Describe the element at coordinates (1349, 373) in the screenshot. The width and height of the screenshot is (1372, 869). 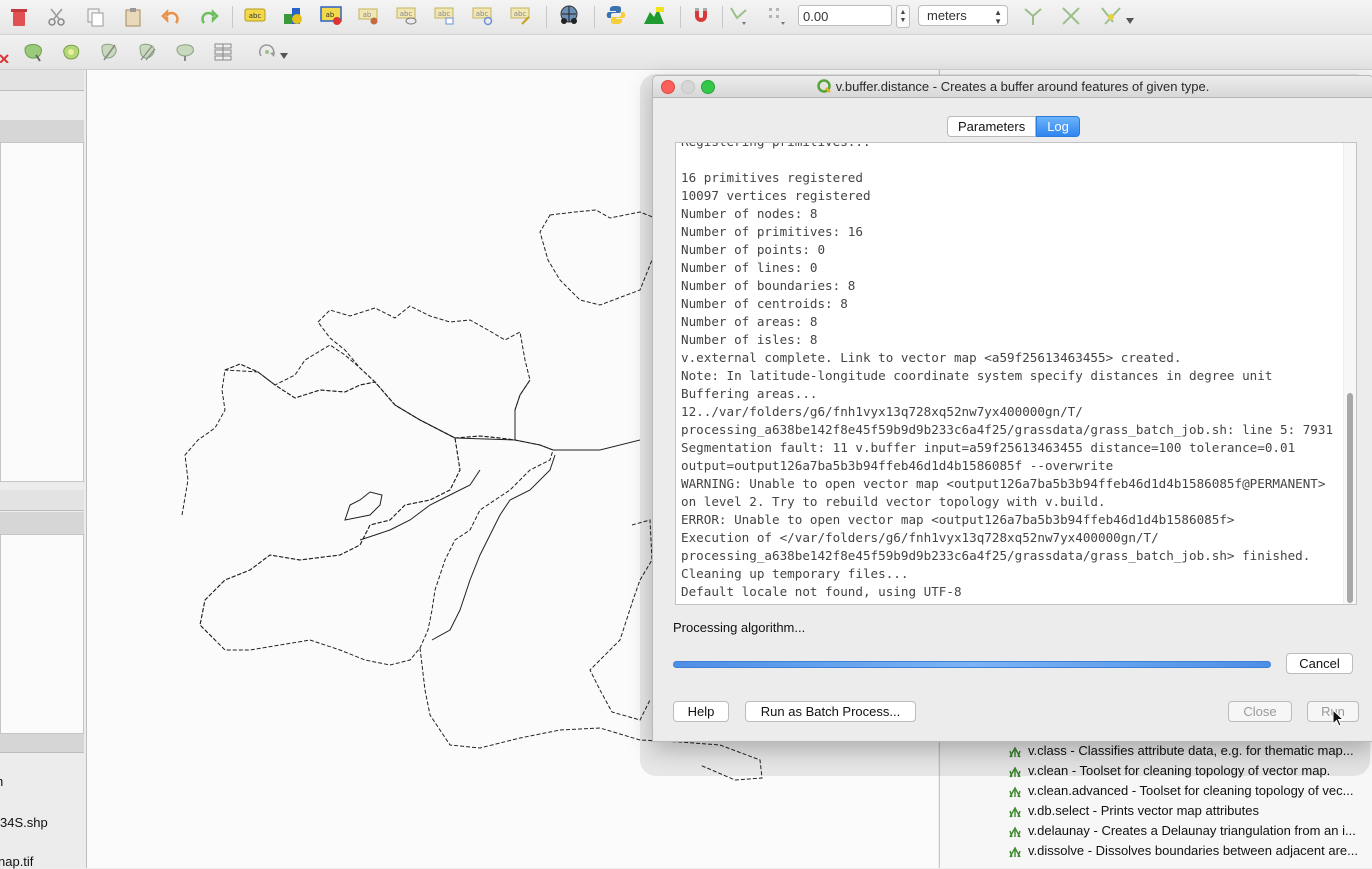
I see `log-scrollbar` at that location.